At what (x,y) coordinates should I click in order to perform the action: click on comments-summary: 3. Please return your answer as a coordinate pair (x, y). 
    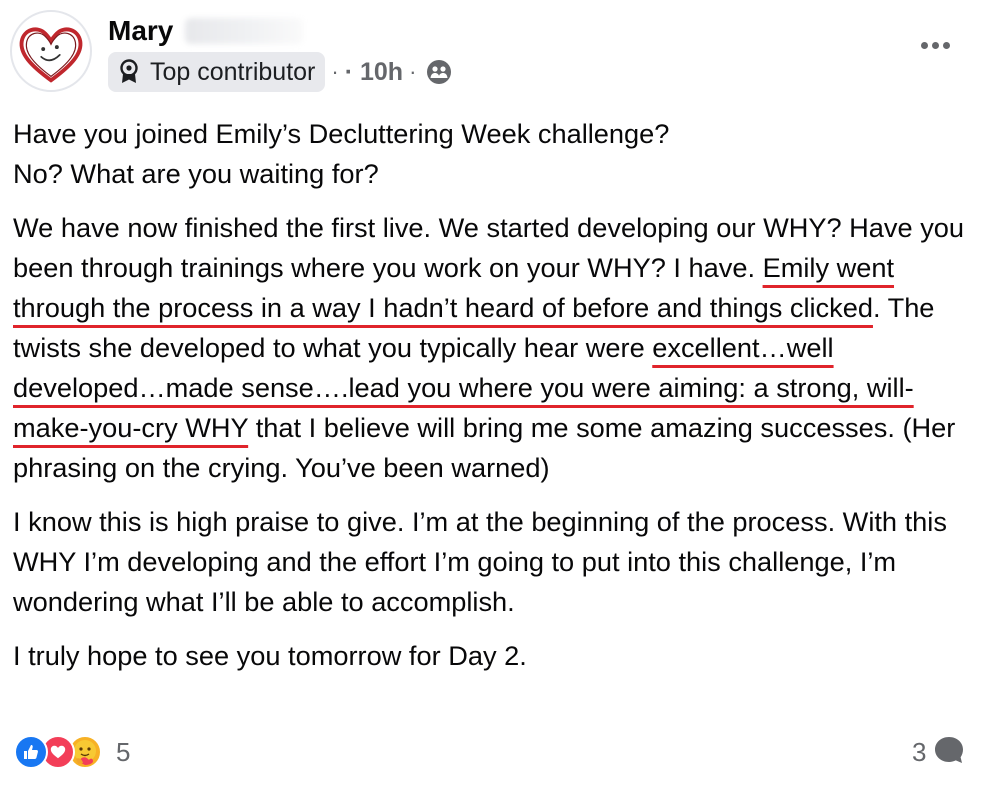
    Looking at the image, I should click on (939, 752).